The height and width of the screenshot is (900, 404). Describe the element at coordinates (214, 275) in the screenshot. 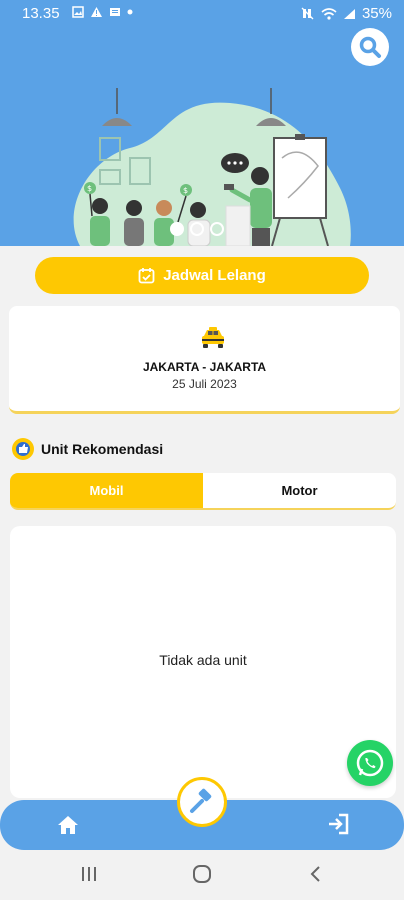

I see `jadwal-lelang-label: Jadwal Lelang` at that location.